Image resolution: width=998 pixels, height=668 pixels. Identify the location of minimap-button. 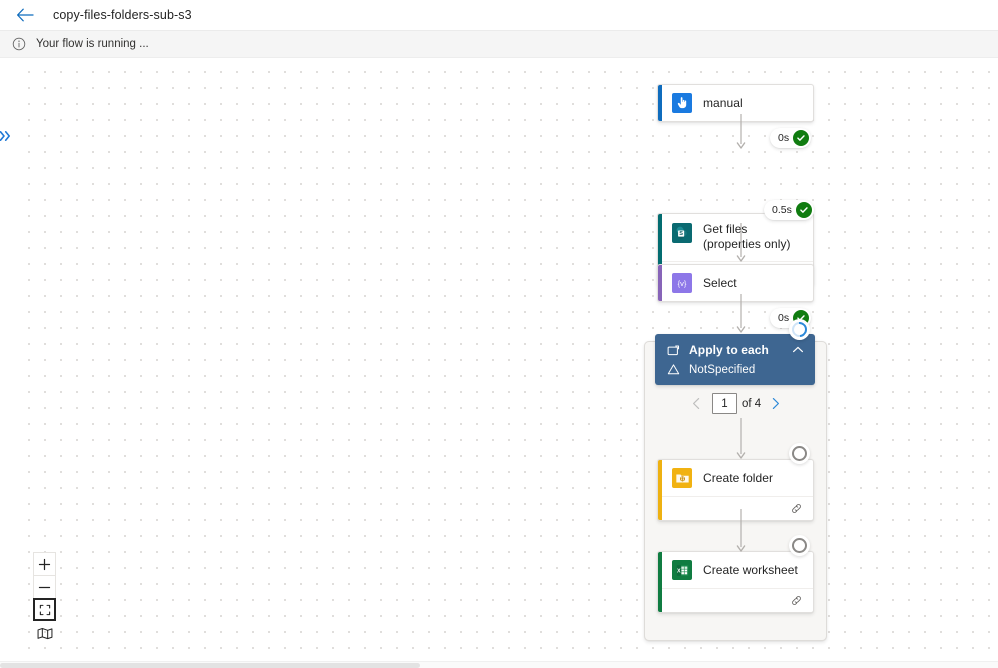
(44, 633).